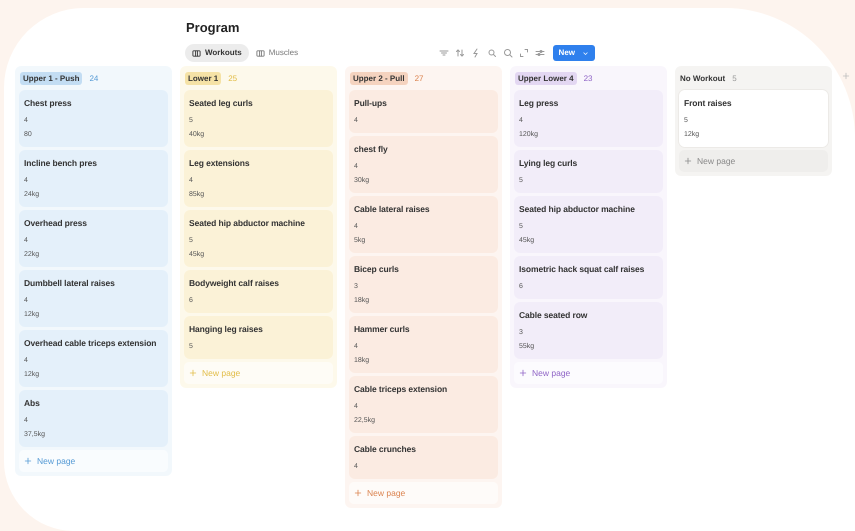 This screenshot has width=855, height=531. Describe the element at coordinates (546, 78) in the screenshot. I see `group-tag: Upper Lower 4` at that location.